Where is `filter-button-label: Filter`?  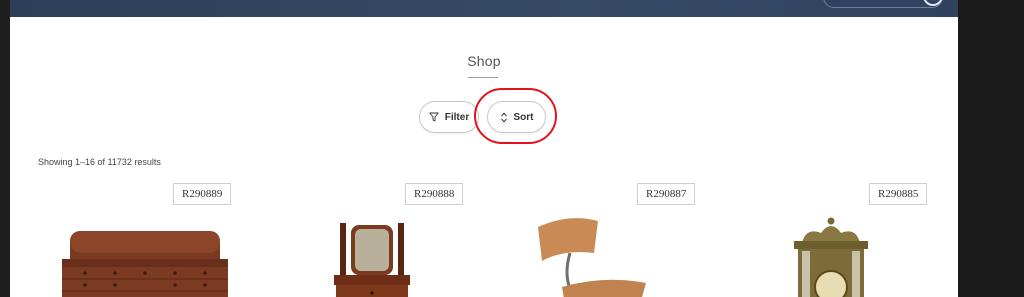
filter-button-label: Filter is located at coordinates (457, 117).